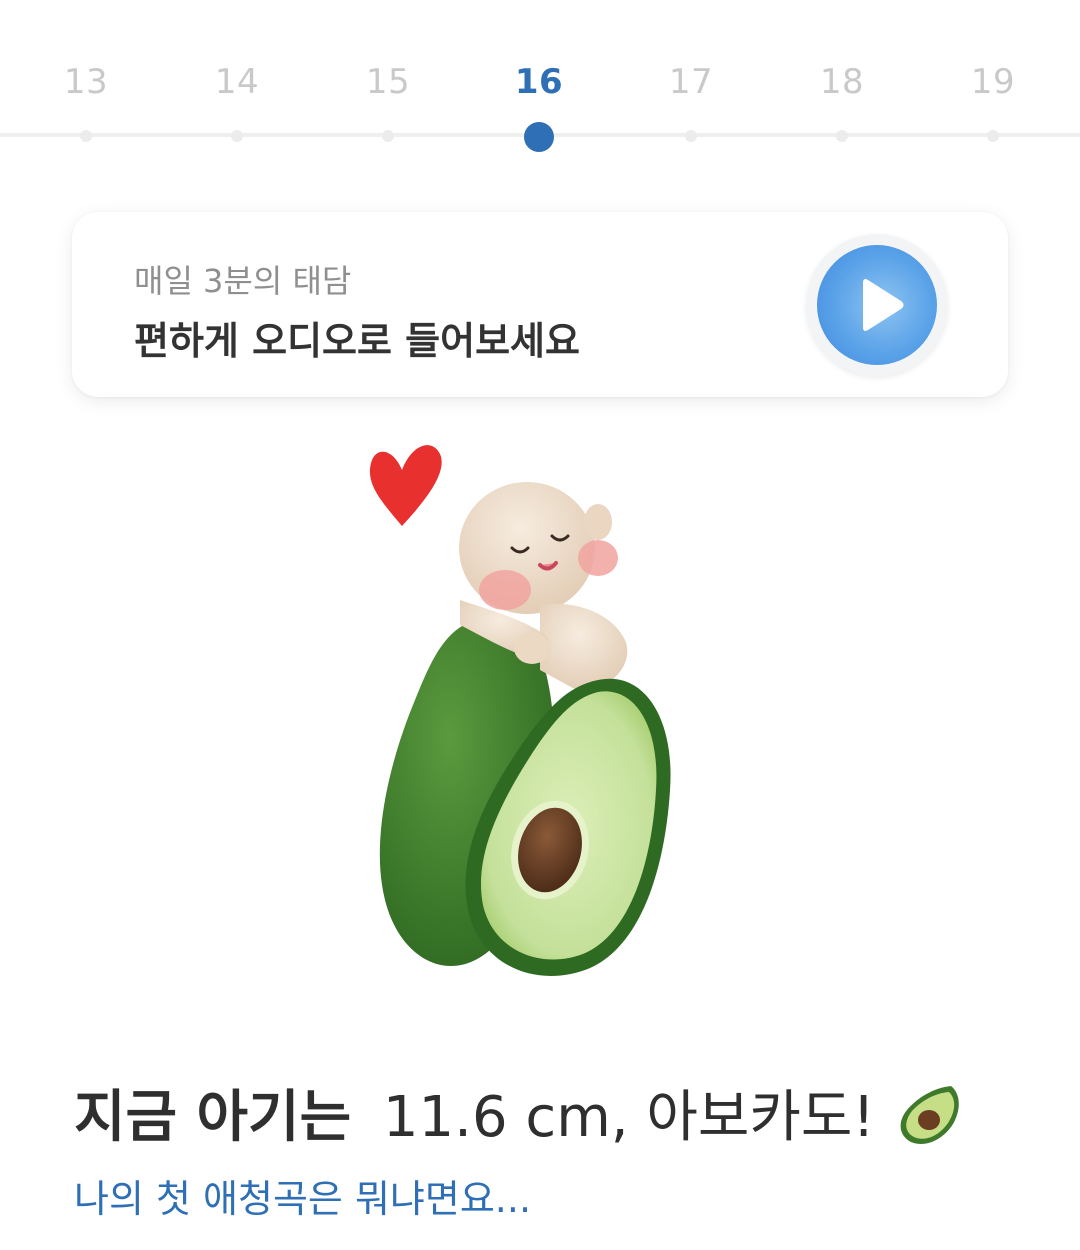 The width and height of the screenshot is (1080, 1250). I want to click on audio-card-subtitle: 매일 3분의 태담, so click(243, 281).